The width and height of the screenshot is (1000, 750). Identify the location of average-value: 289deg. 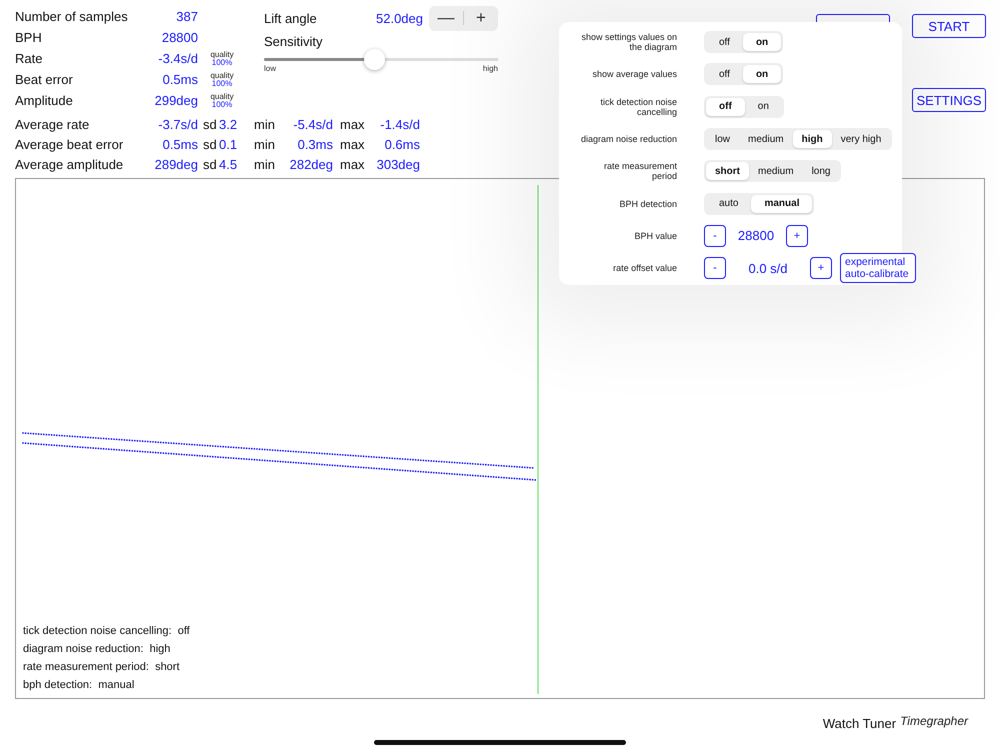
(176, 164).